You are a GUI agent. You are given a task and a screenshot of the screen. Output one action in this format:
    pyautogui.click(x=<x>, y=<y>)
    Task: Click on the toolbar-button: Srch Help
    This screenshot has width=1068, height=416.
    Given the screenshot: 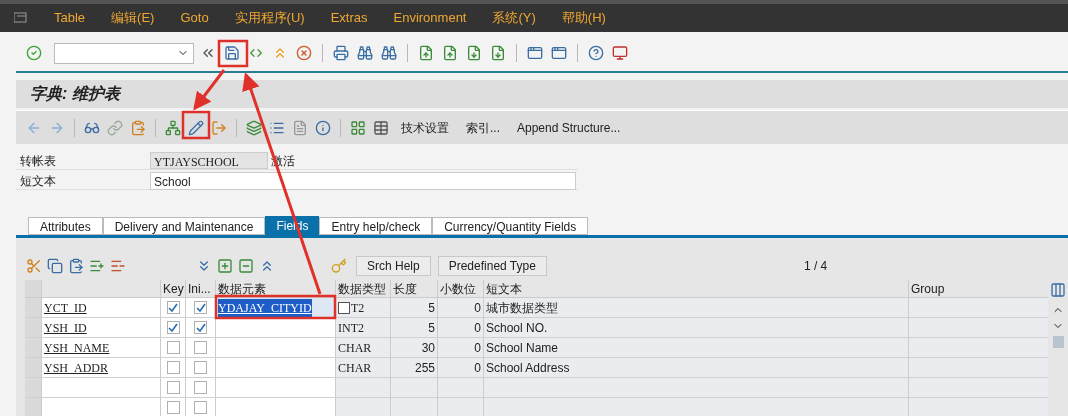 What is the action you would take?
    pyautogui.click(x=393, y=266)
    